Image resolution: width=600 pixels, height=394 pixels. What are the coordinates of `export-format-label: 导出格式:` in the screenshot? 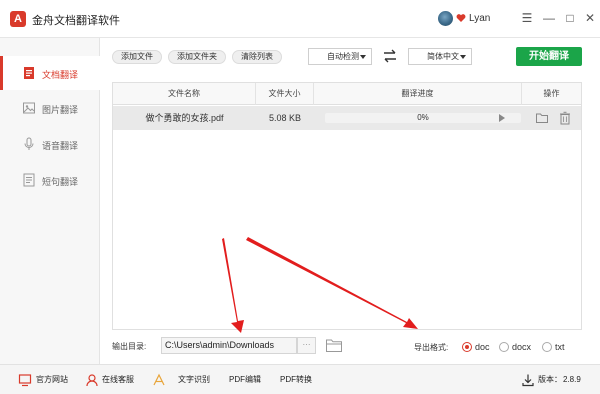 It's located at (431, 347).